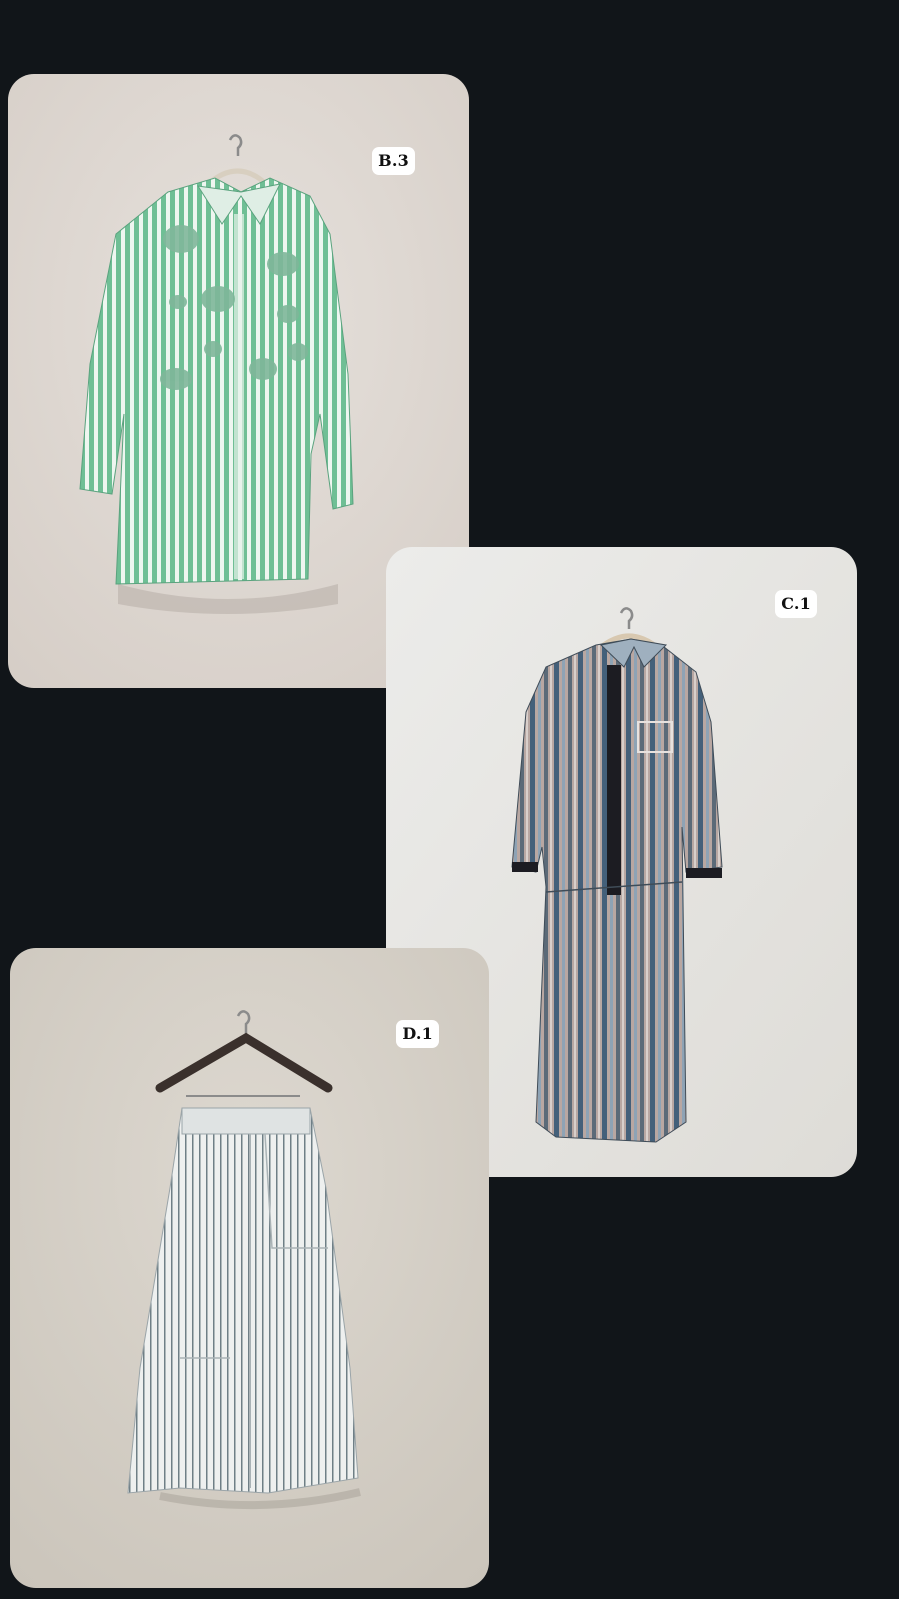  Describe the element at coordinates (393, 161) in the screenshot. I see `item-label-tag: B.3` at that location.